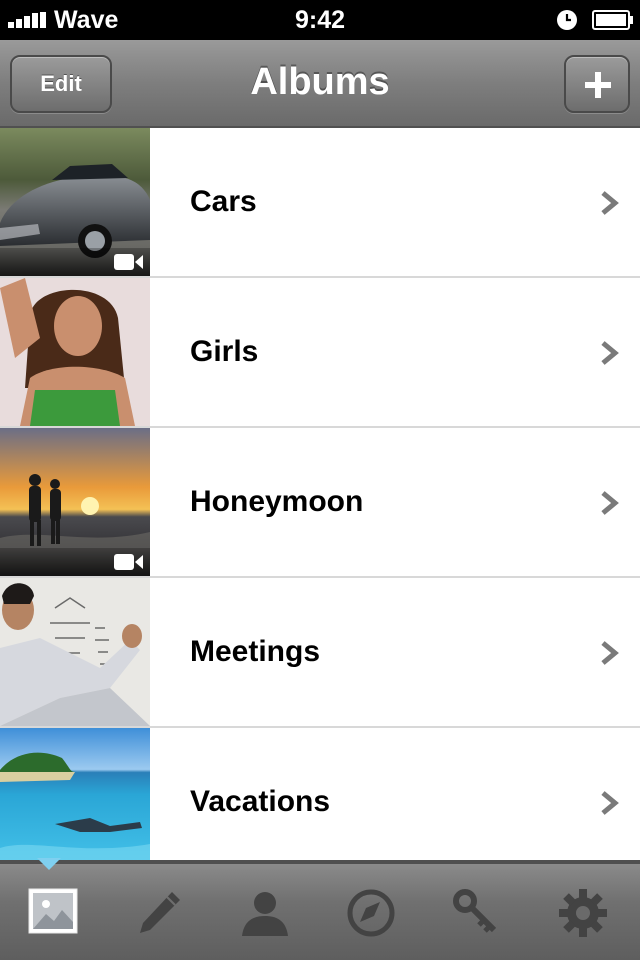 The height and width of the screenshot is (960, 640). I want to click on tab-notes, so click(159, 912).